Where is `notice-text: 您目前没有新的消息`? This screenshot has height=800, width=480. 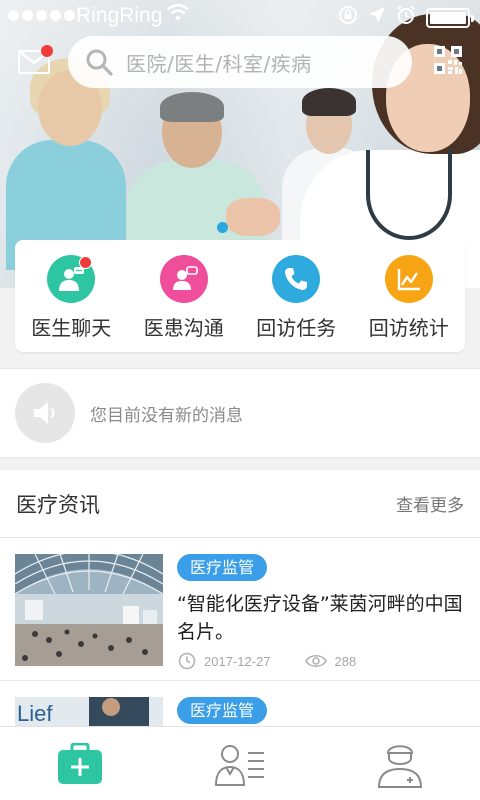
notice-text: 您目前没有新的消息 is located at coordinates (166, 415).